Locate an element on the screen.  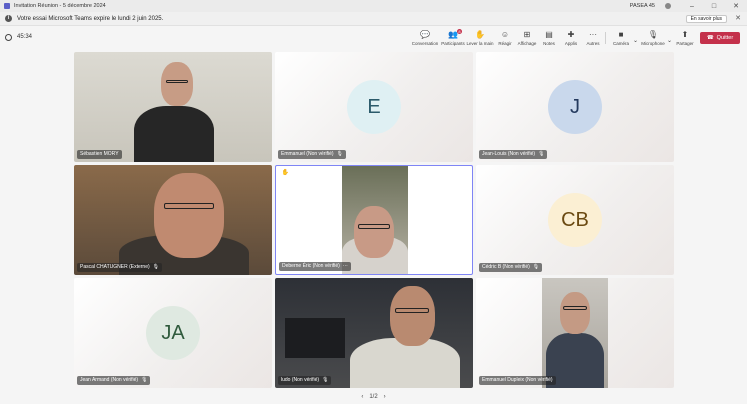
meeting-info-icon is located at coordinates (8, 37).